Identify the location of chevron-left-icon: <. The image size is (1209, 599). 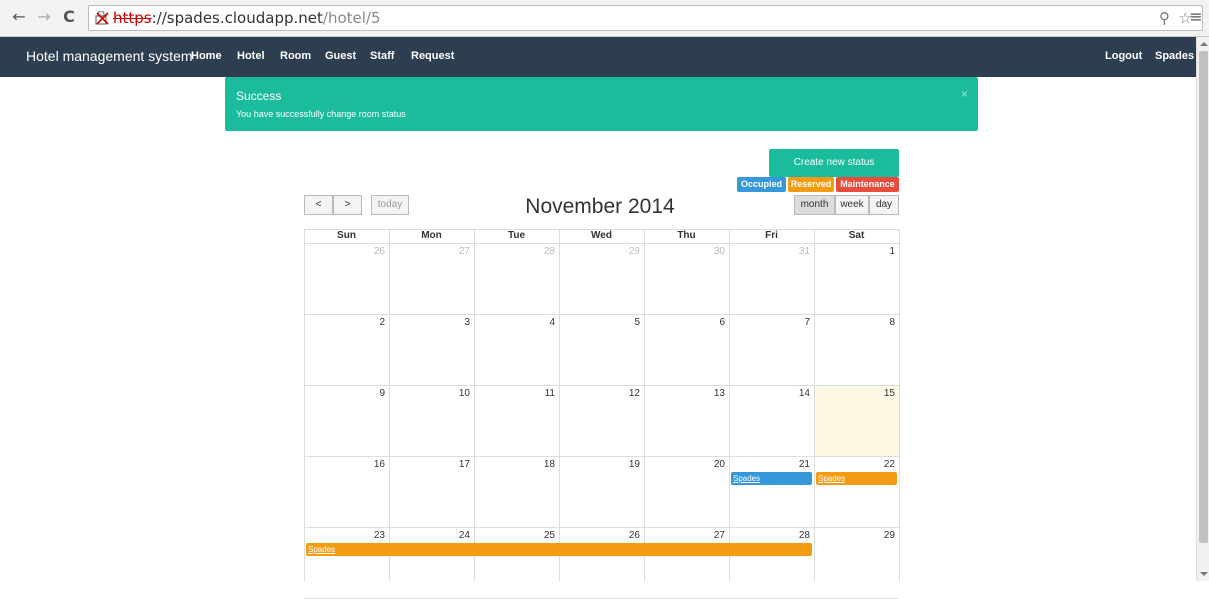
(318, 204).